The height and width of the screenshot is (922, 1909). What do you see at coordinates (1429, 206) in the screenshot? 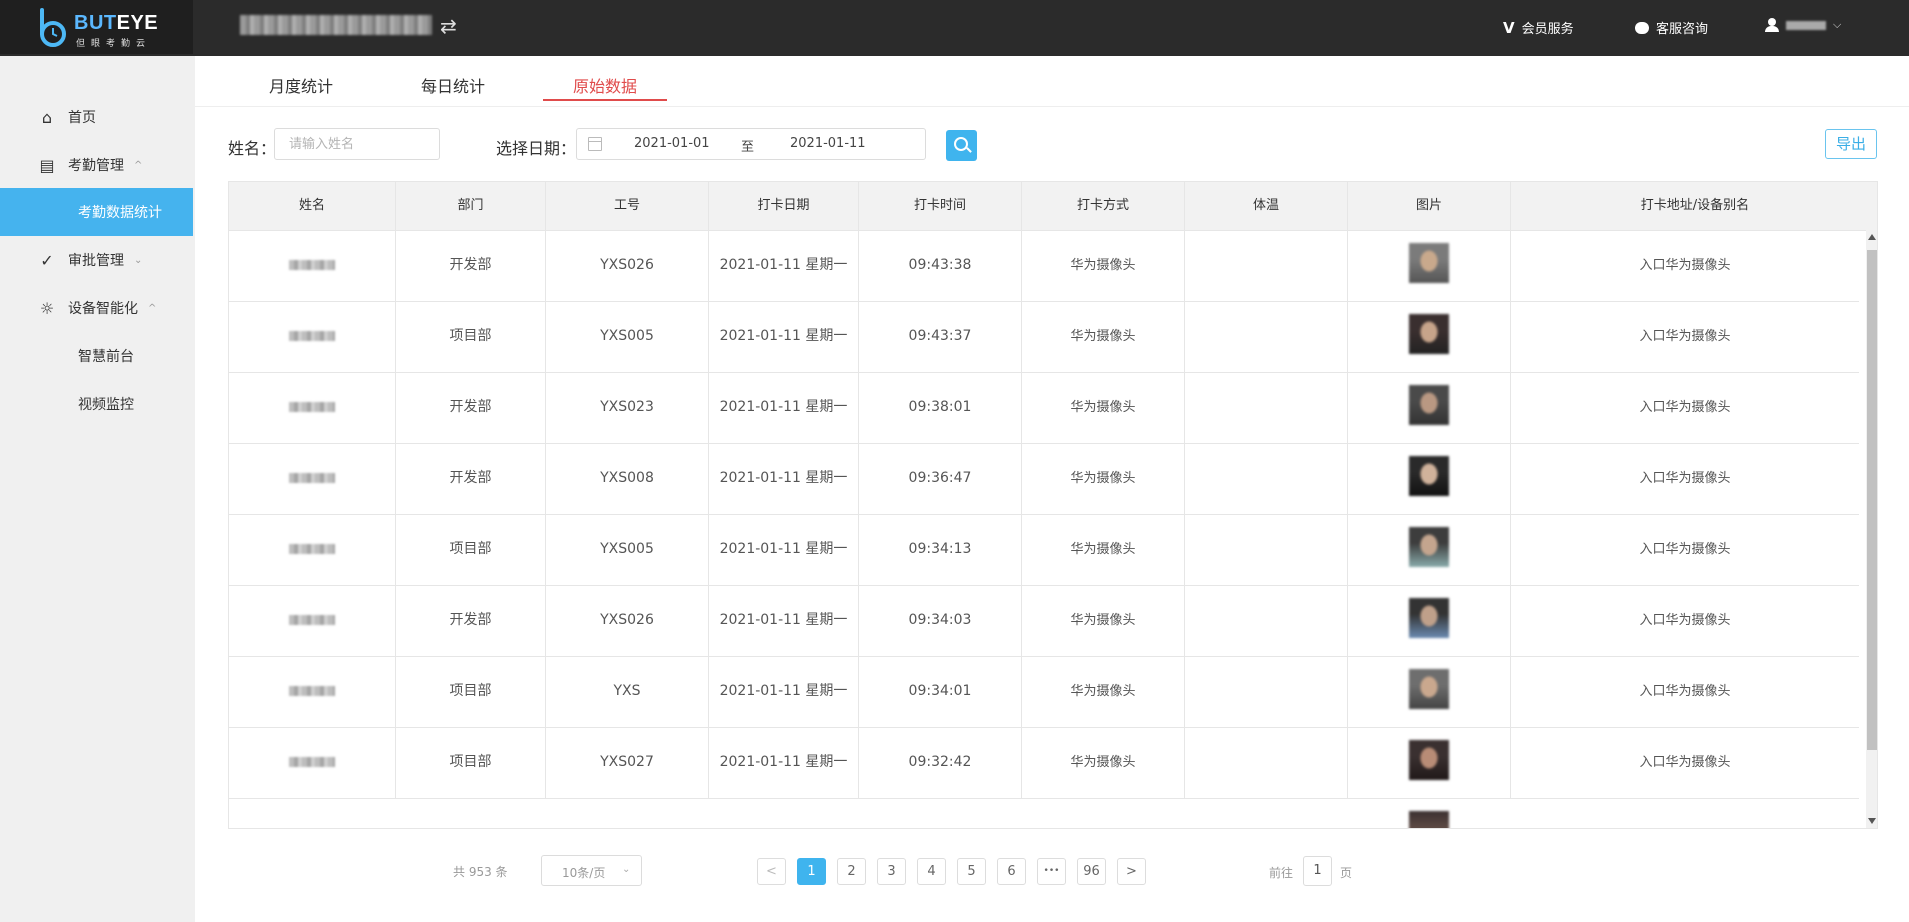
I see `column-header: 图片` at bounding box center [1429, 206].